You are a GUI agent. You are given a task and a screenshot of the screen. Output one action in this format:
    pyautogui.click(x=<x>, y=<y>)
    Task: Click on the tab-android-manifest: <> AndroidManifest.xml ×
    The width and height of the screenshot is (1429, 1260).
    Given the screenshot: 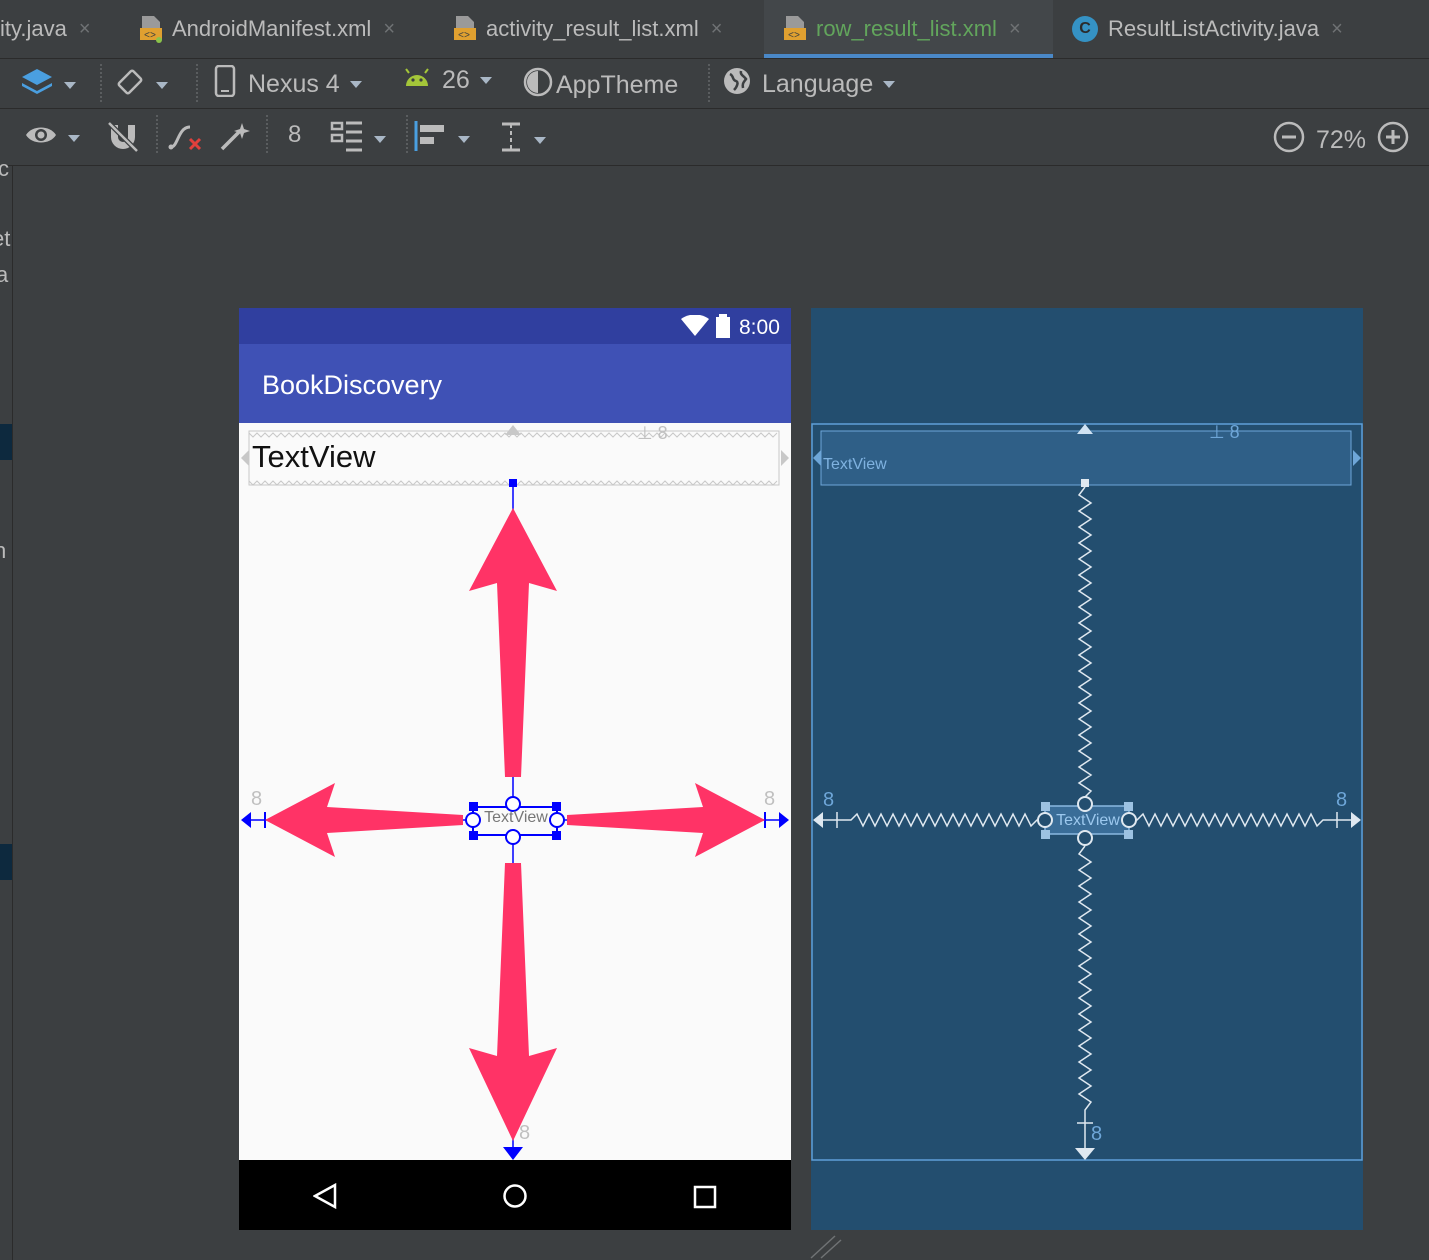 What is the action you would take?
    pyautogui.click(x=266, y=29)
    